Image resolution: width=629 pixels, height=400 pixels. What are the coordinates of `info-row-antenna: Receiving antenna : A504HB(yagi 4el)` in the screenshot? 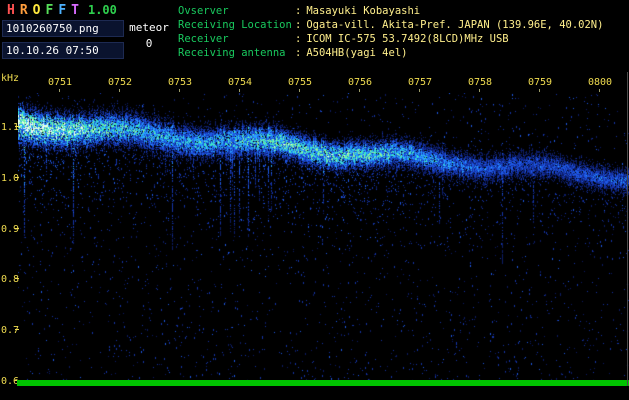 It's located at (390, 53).